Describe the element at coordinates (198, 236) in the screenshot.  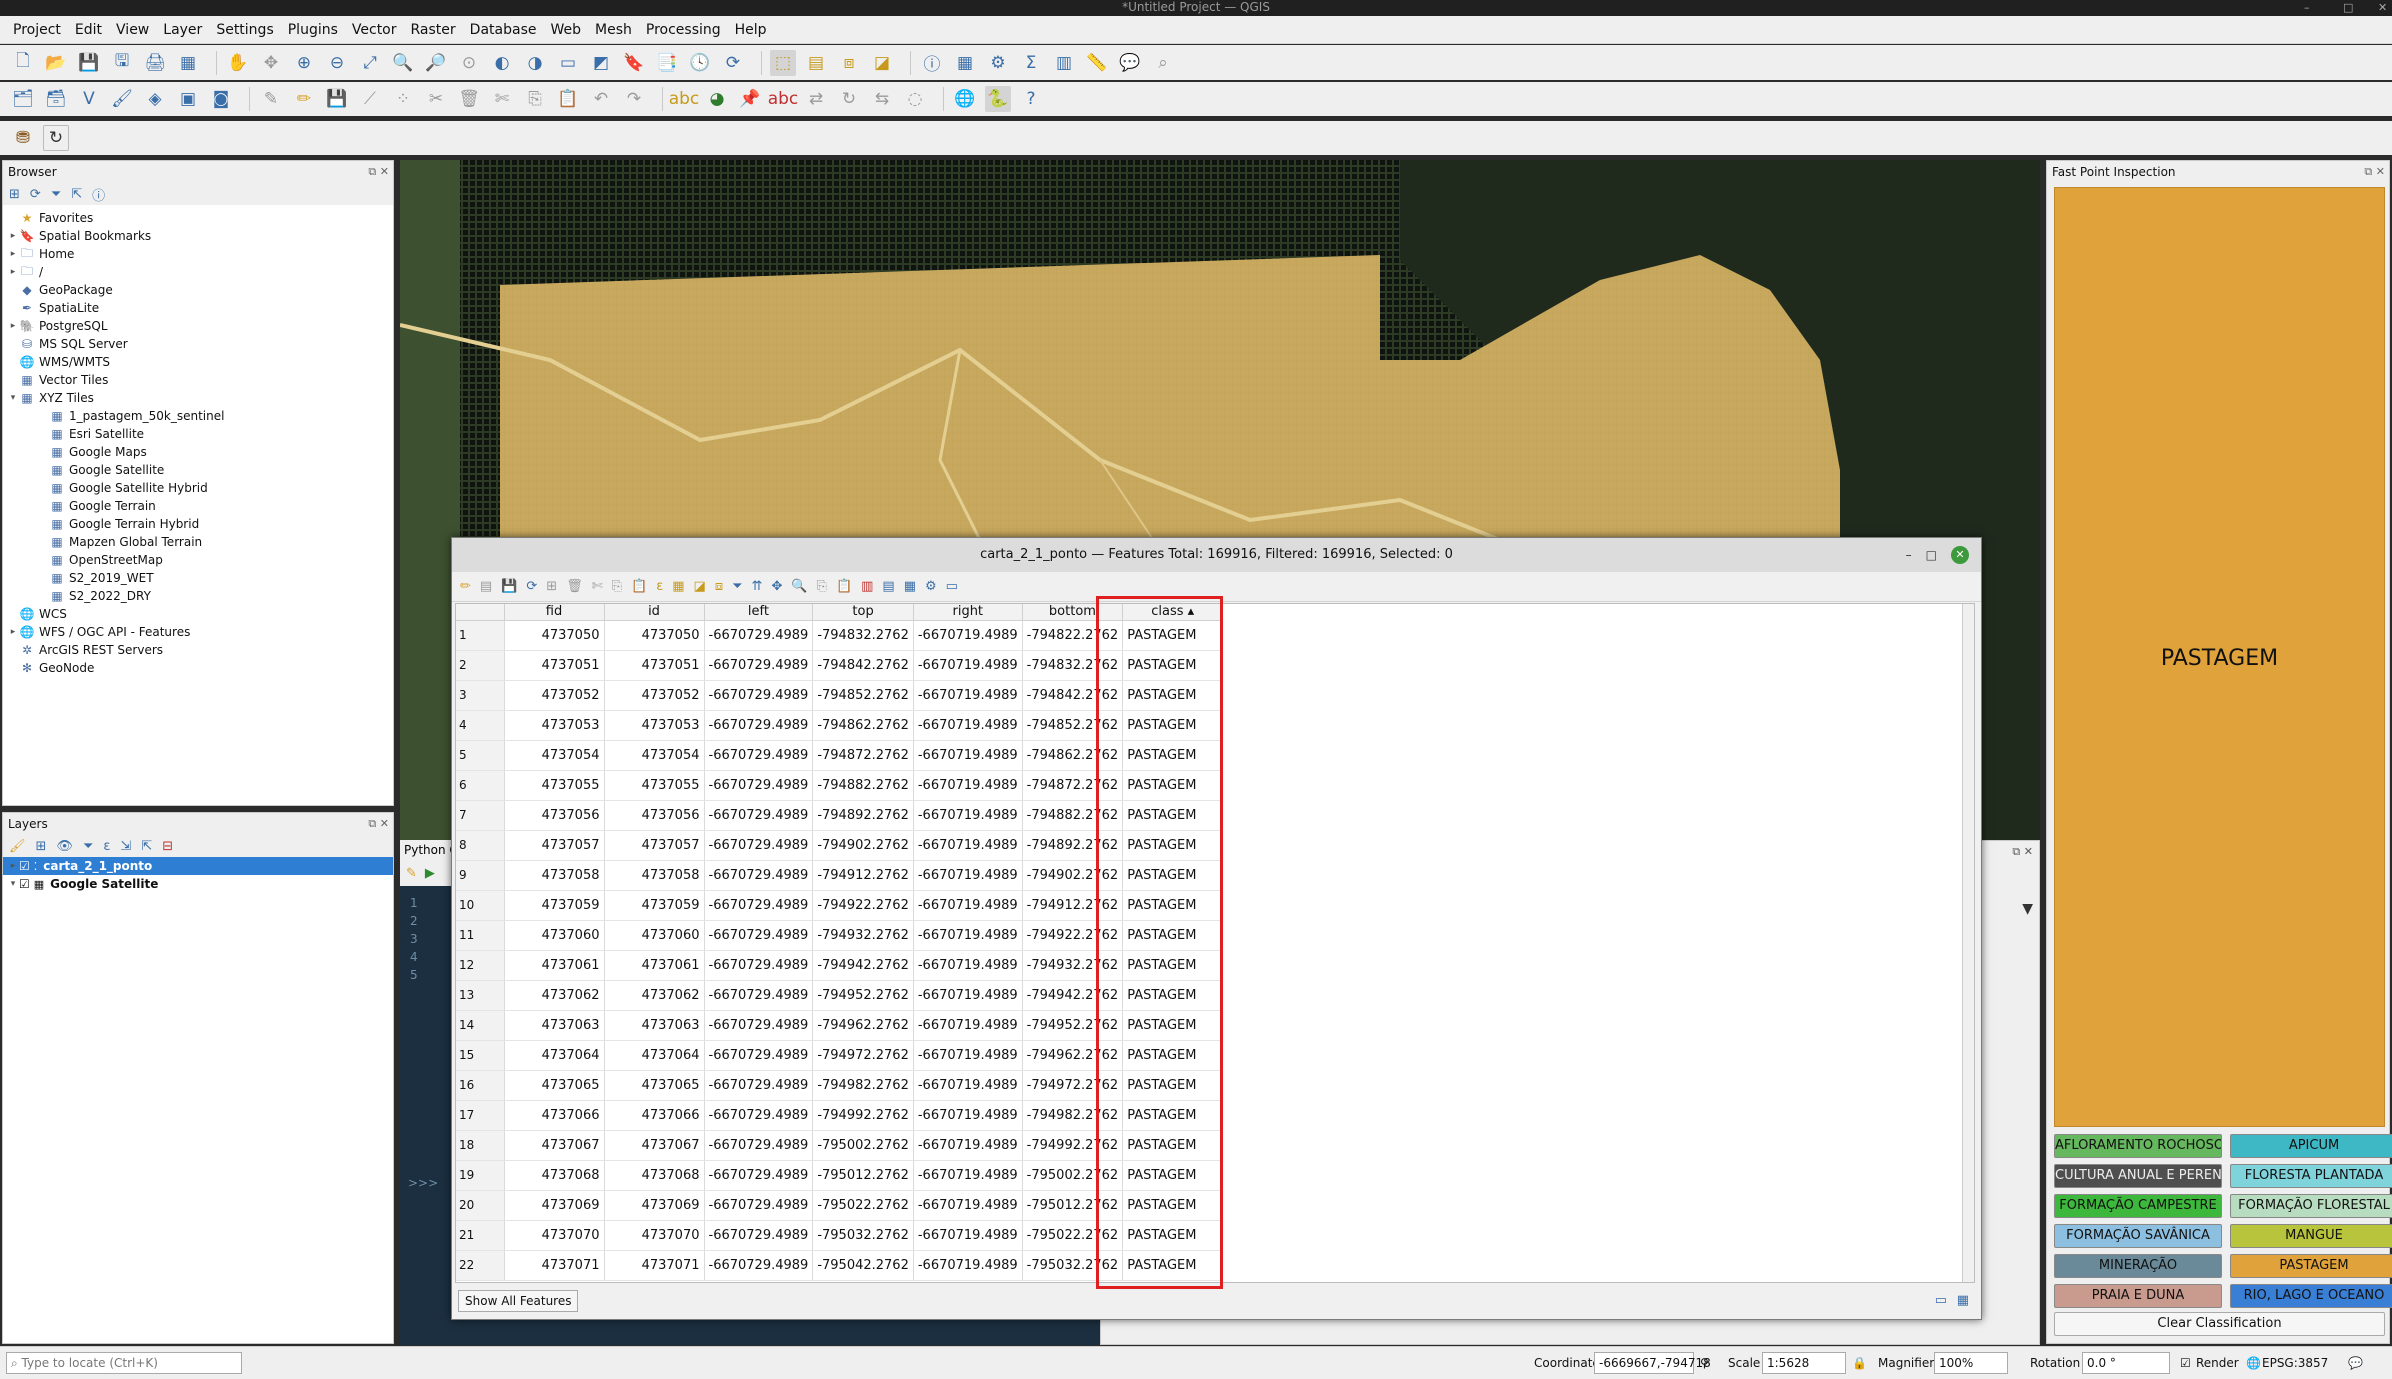
I see `browser-item: ▸ 🔖 Spatial Bookmarks` at that location.